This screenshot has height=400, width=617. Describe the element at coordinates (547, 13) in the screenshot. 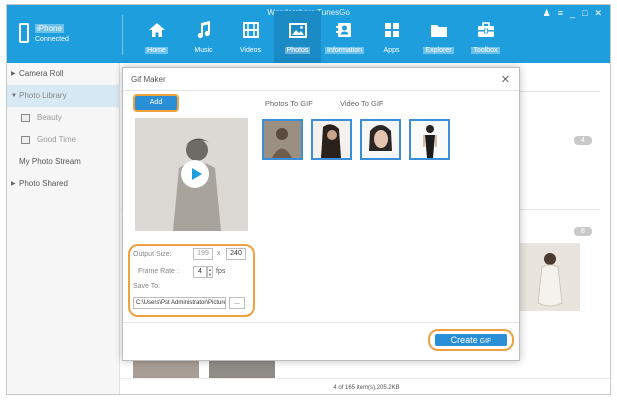

I see `user-icon: ♟` at that location.